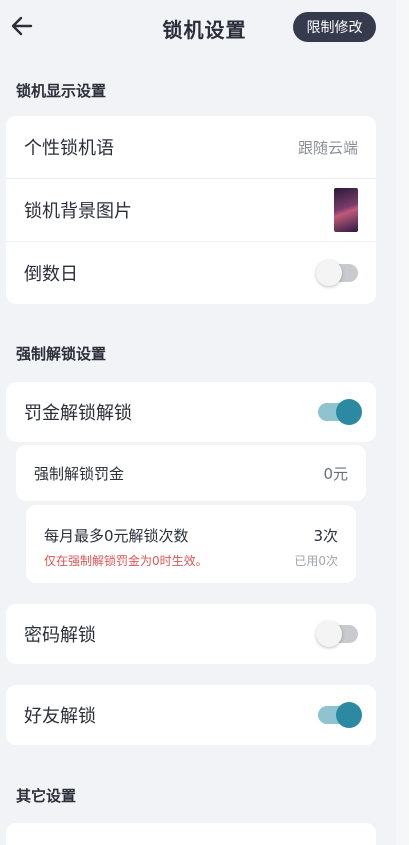  I want to click on password-unlock-row: 密码解锁, so click(191, 634).